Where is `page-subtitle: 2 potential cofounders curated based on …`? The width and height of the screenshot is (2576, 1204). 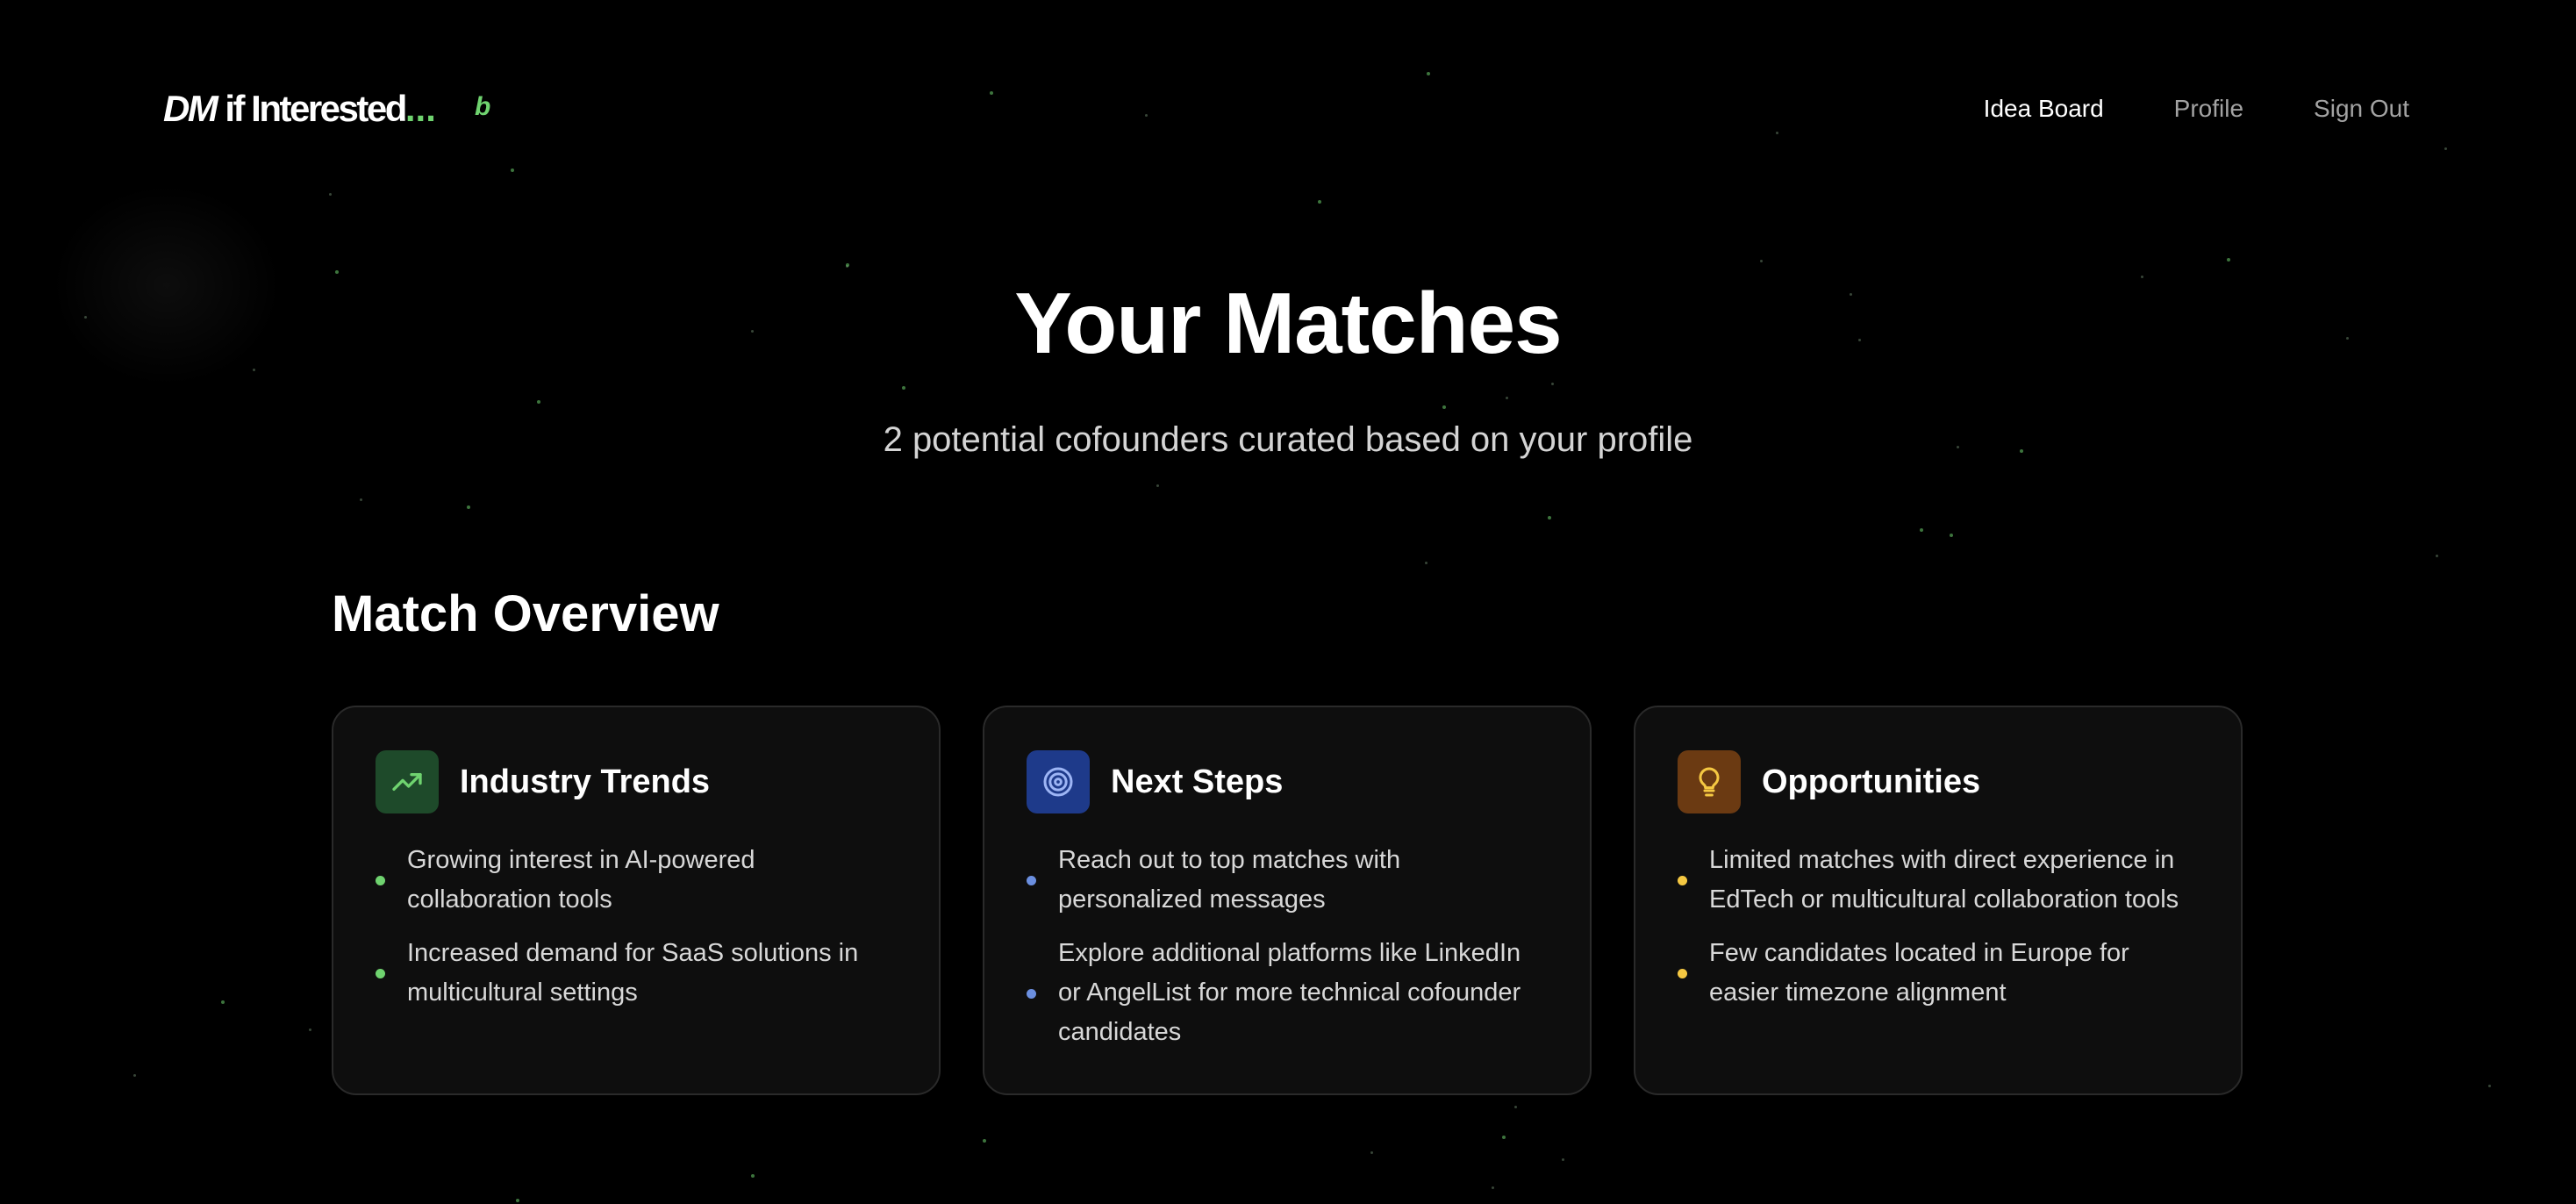
page-subtitle: 2 potential cofounders curated based on … is located at coordinates (1288, 439).